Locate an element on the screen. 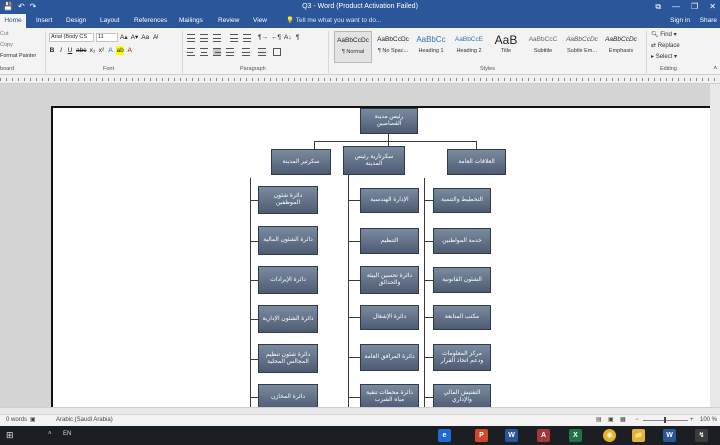  align-left-icon is located at coordinates (191, 52).